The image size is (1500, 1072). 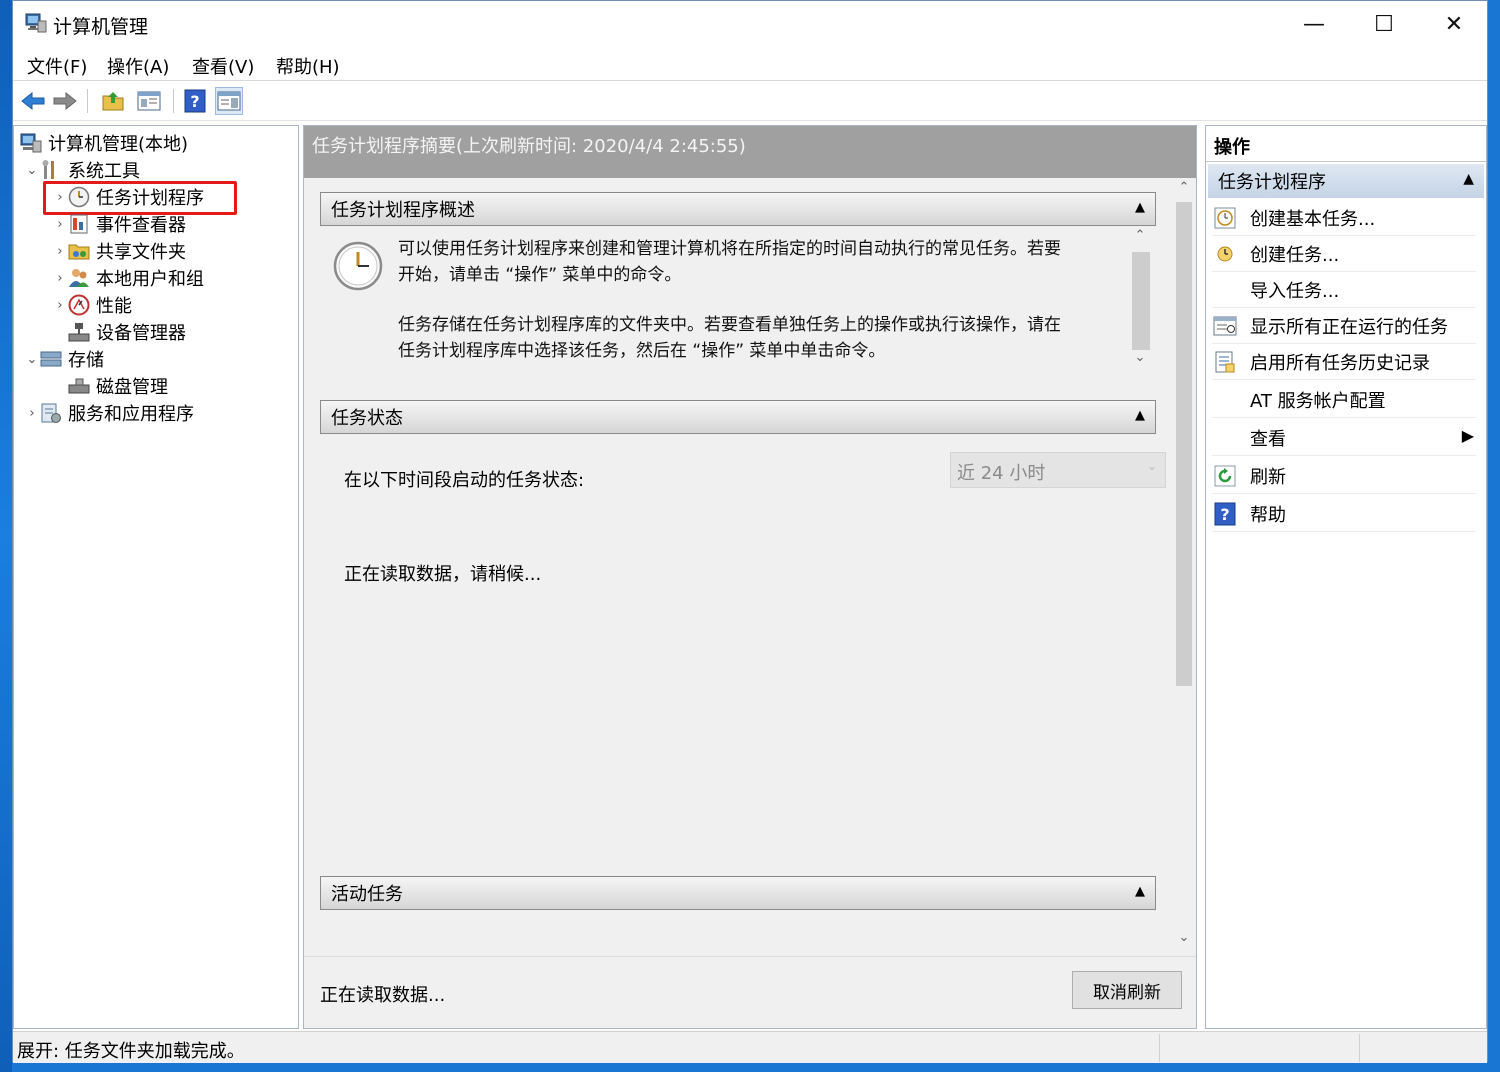 I want to click on overview-text: 开始，请单击 “操作” 菜单中的命令。, so click(x=540, y=275).